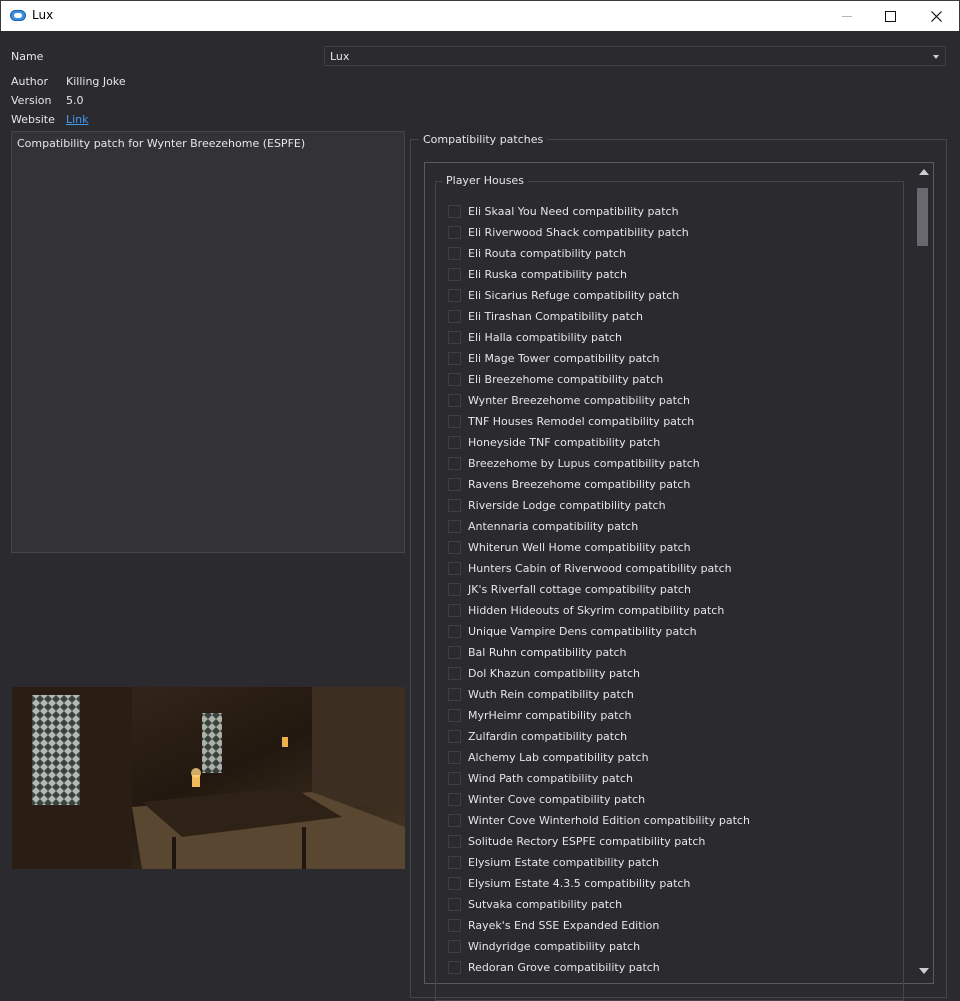  I want to click on patch-label: TNF Houses Remodel compatibility patch, so click(581, 421).